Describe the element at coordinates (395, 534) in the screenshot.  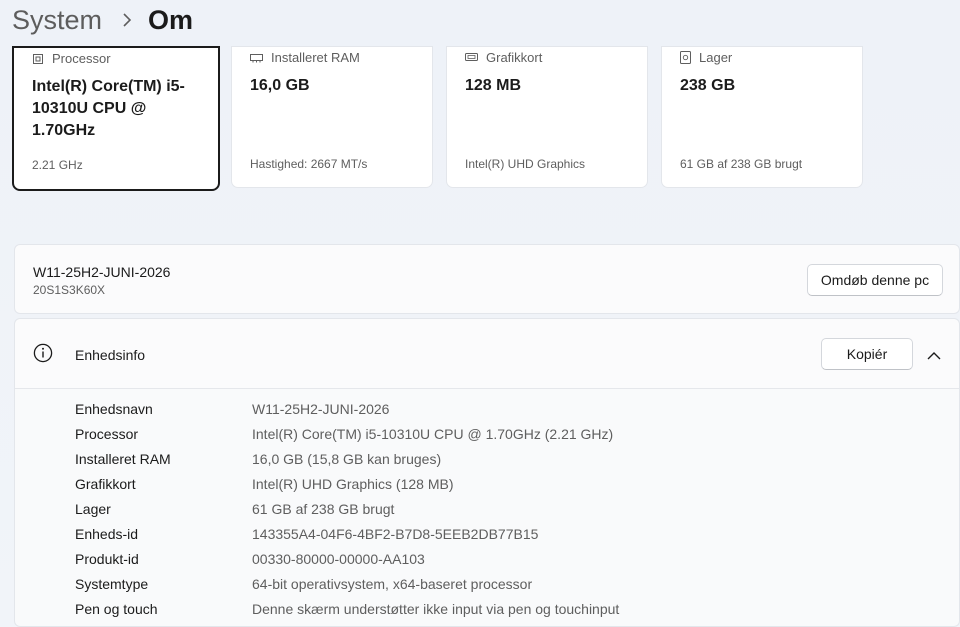
I see `spec-value: 143355A4-04F6-4BF2-B7D8-5EEB2DB77B15` at that location.